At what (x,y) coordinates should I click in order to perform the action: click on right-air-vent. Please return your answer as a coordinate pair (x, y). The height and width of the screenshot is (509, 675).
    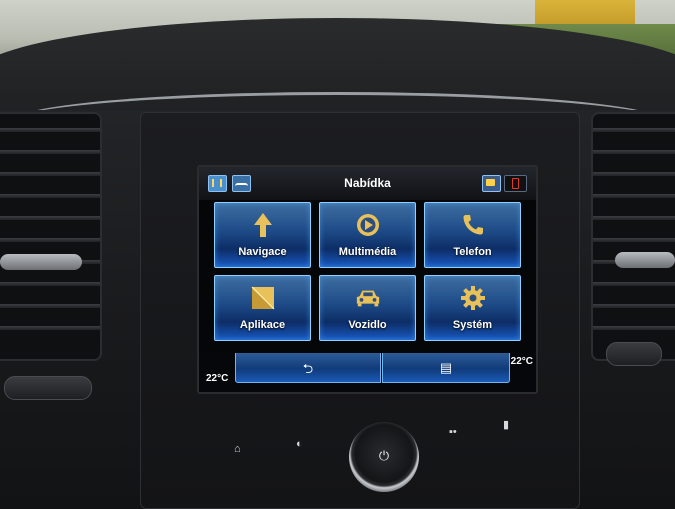
    Looking at the image, I should click on (633, 236).